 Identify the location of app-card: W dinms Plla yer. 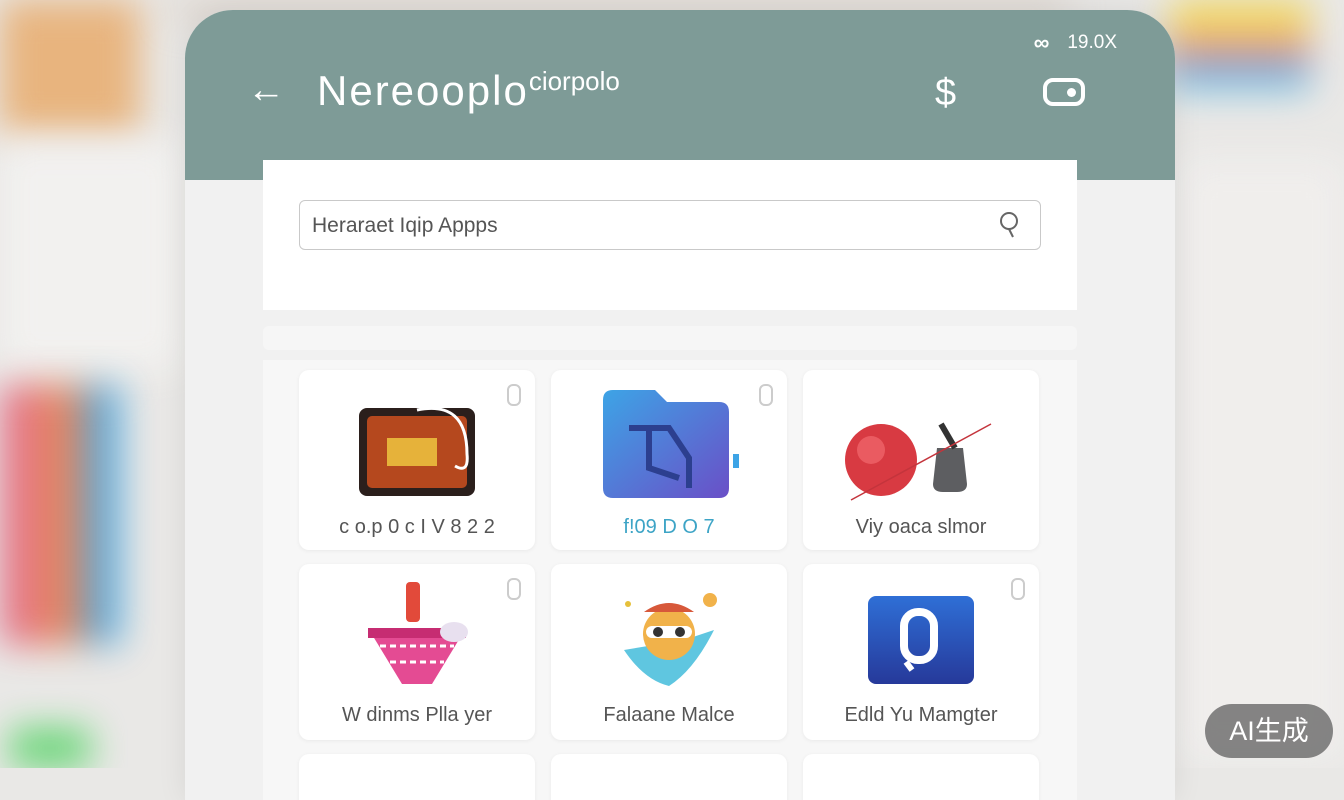
(417, 652).